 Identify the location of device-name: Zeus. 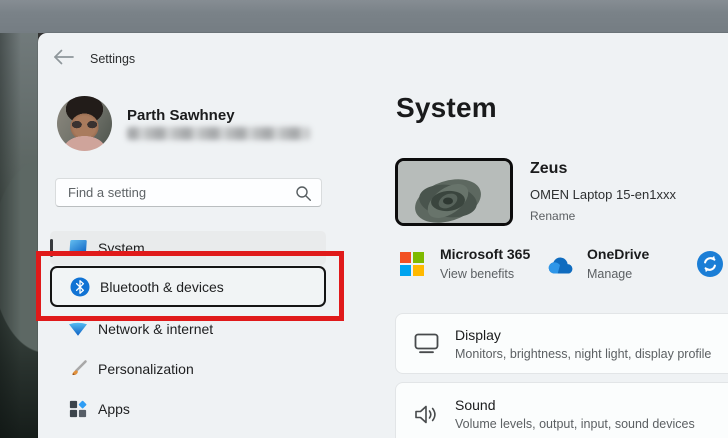
(549, 168).